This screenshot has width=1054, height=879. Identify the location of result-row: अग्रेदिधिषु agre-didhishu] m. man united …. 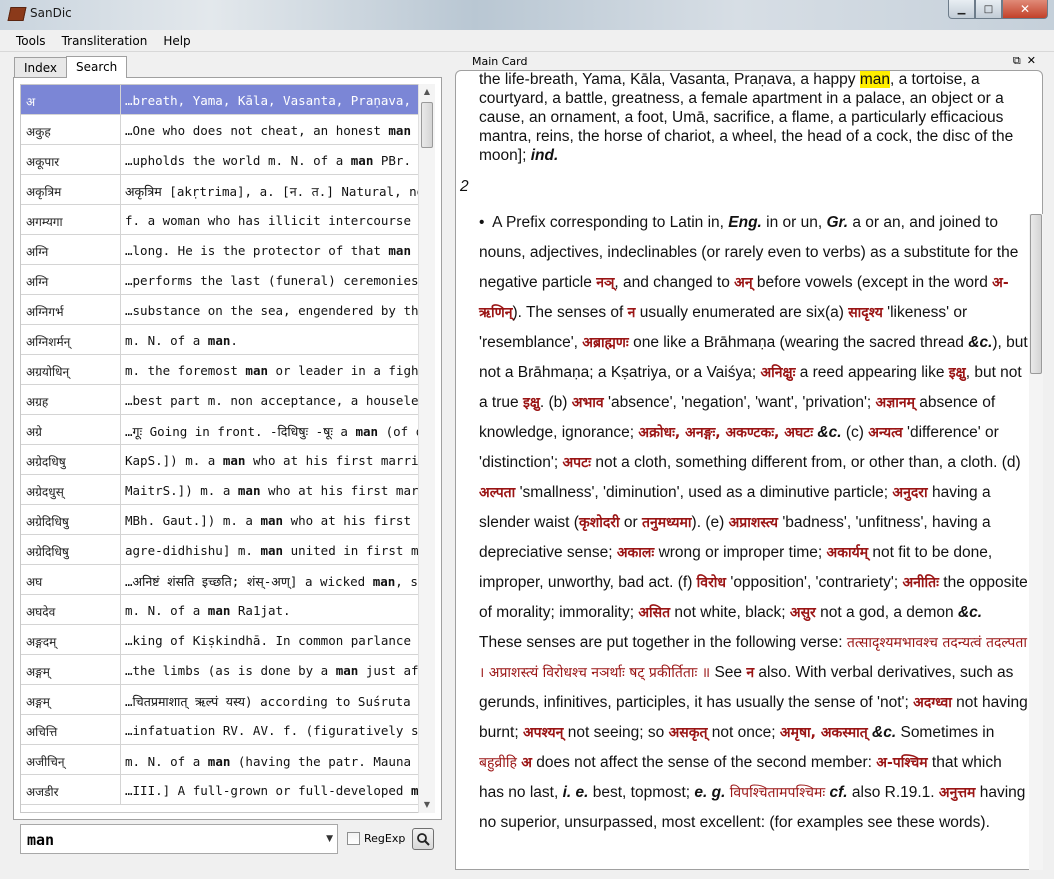
(219, 550).